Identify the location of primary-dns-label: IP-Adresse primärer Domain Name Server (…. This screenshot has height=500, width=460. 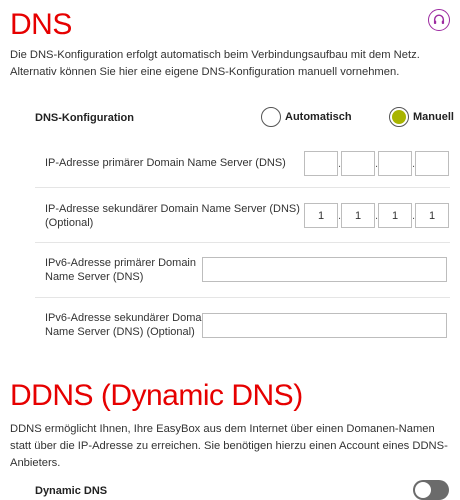
(165, 163).